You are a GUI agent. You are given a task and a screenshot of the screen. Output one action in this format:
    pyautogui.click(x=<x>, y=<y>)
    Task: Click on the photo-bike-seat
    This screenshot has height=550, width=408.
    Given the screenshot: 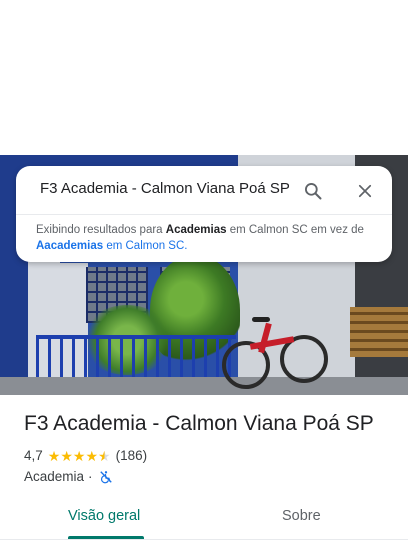 What is the action you would take?
    pyautogui.click(x=261, y=319)
    